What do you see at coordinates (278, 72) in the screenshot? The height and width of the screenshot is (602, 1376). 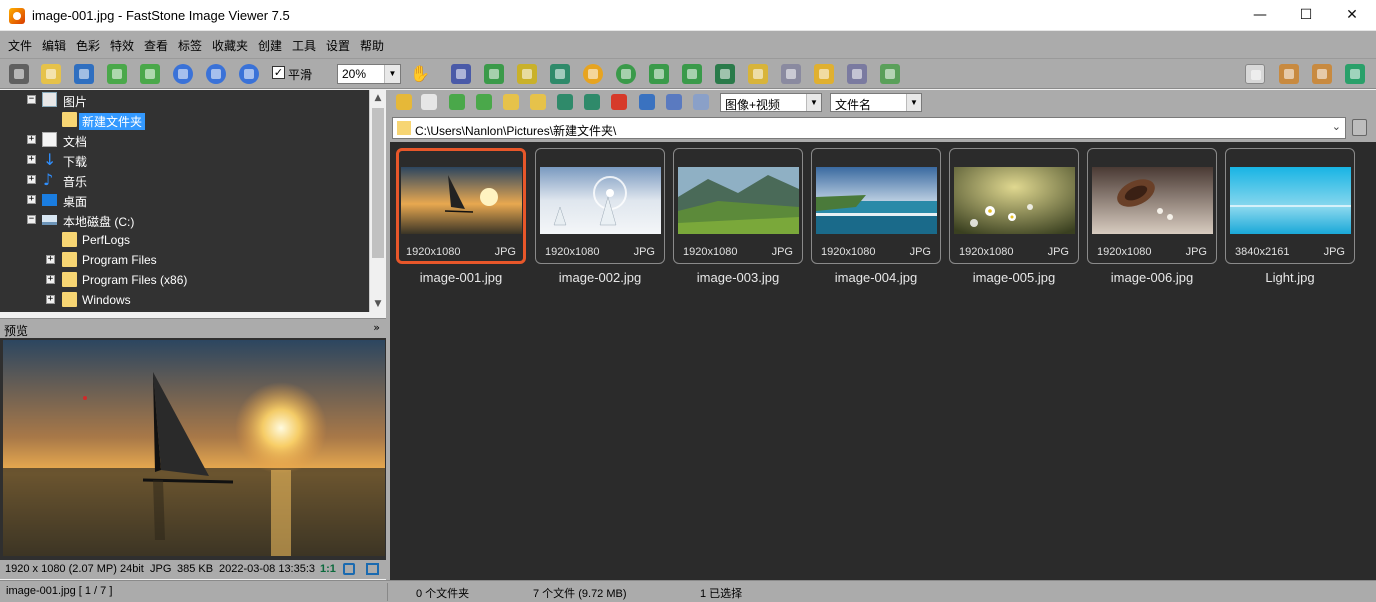 I see `smooth-checkbox: ✓` at bounding box center [278, 72].